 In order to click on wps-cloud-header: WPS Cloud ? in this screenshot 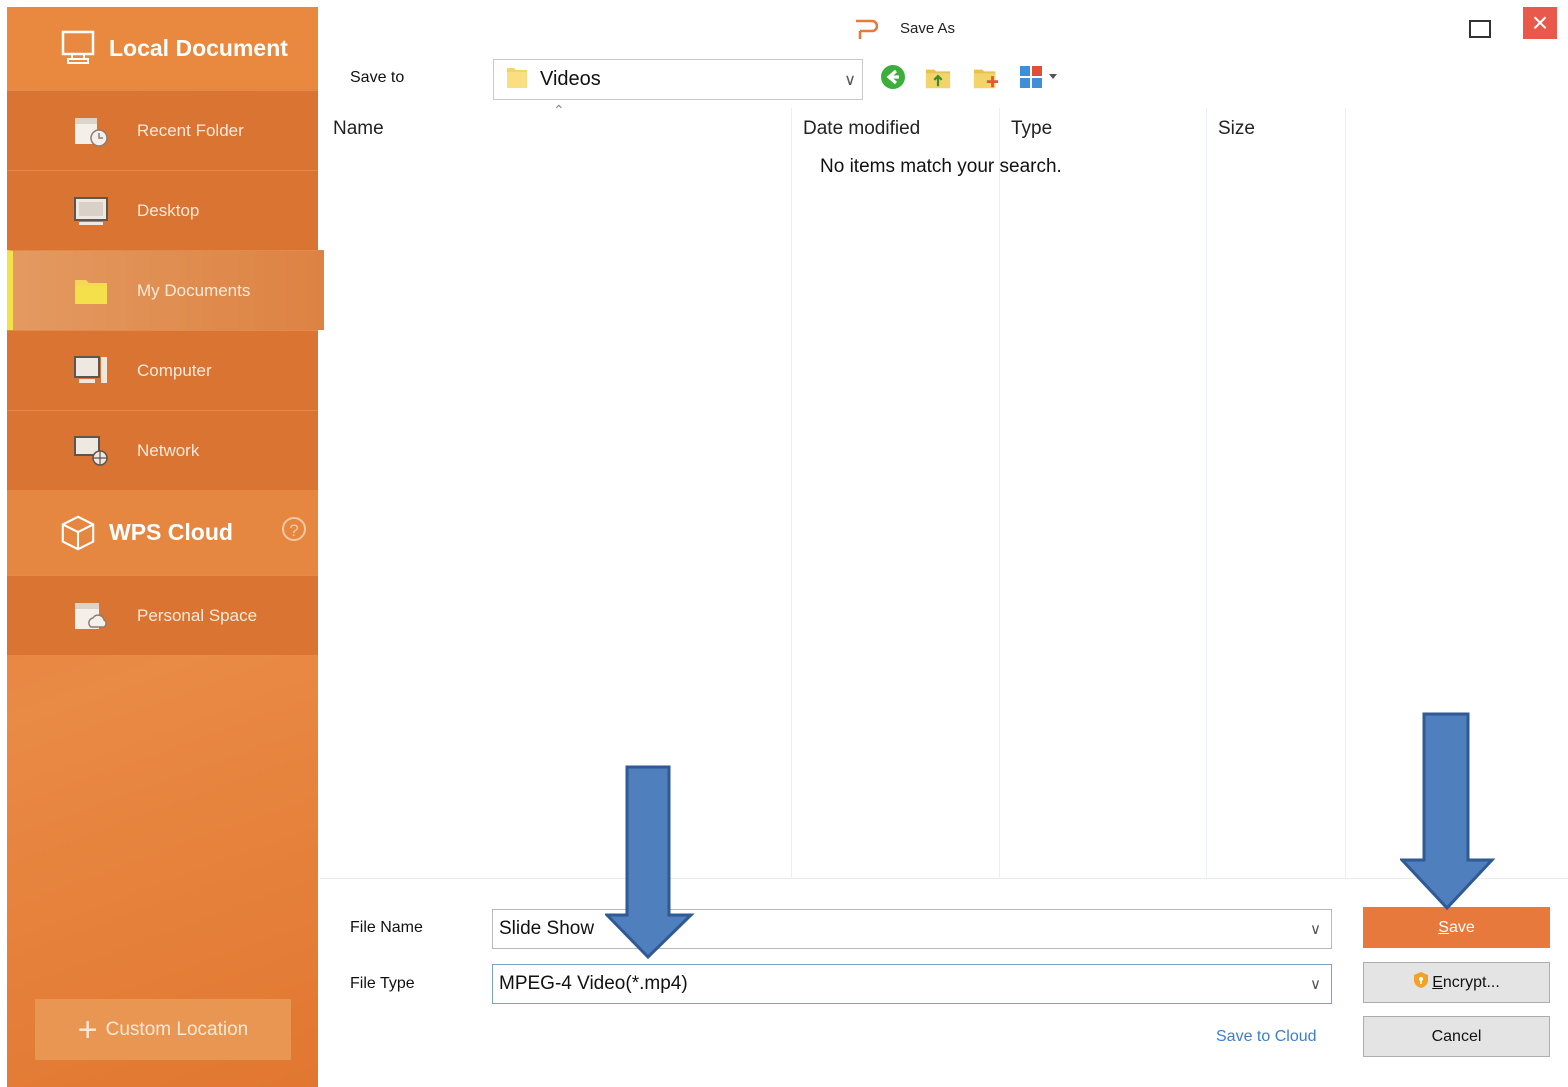, I will do `click(162, 532)`.